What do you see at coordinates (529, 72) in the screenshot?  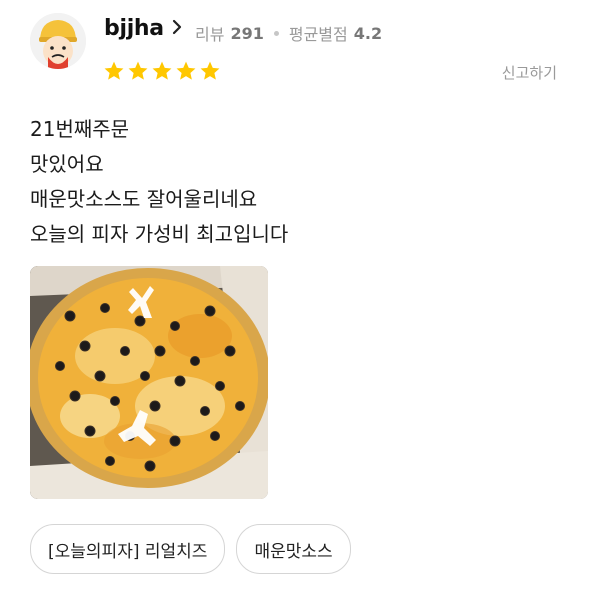 I see `report-button: 신고하기` at bounding box center [529, 72].